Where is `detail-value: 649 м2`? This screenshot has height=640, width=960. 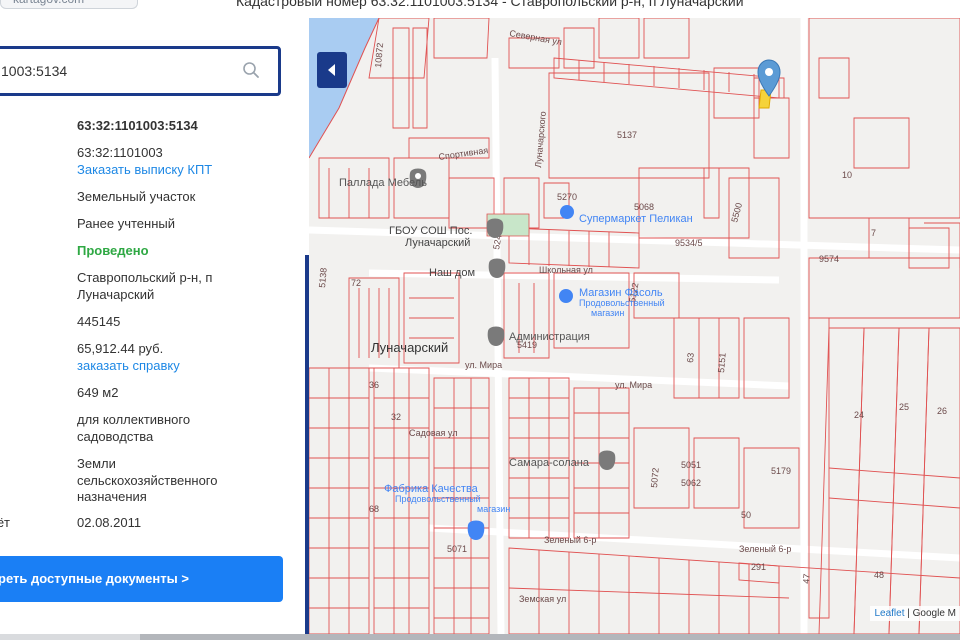
detail-value: 649 м2 is located at coordinates (98, 392).